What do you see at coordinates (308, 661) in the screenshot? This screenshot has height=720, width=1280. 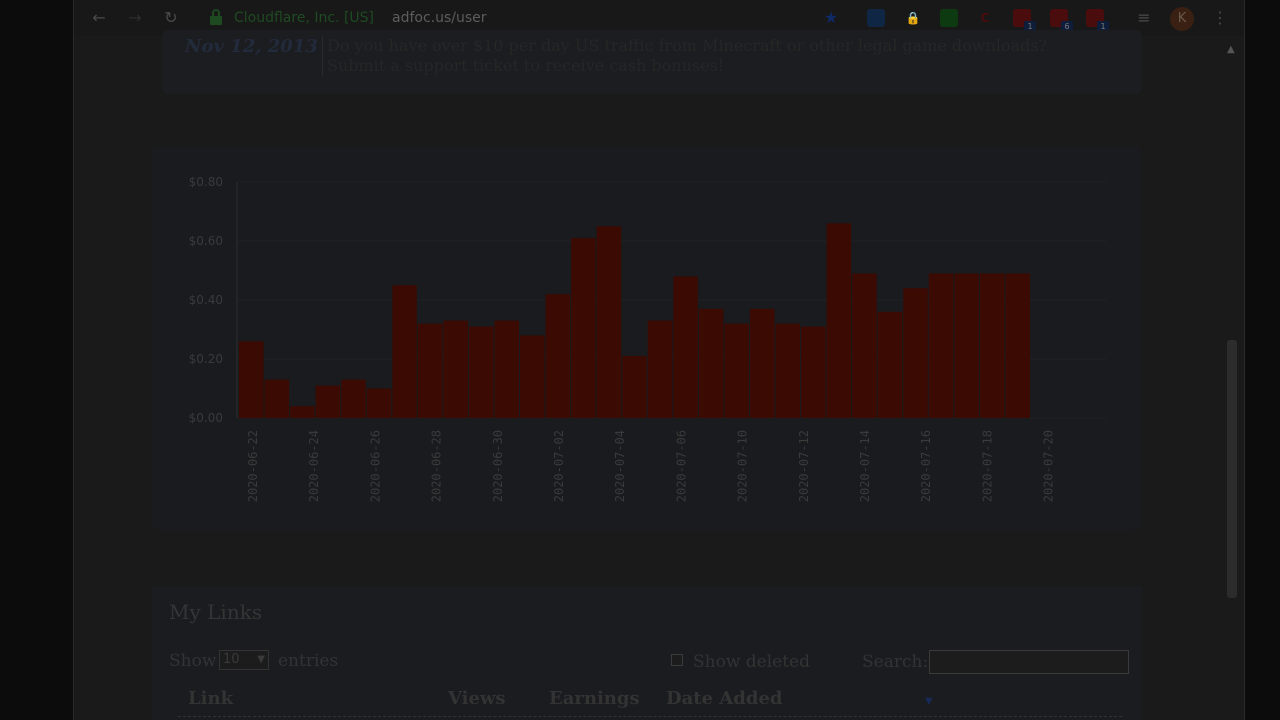 I see `entries-label: entries` at bounding box center [308, 661].